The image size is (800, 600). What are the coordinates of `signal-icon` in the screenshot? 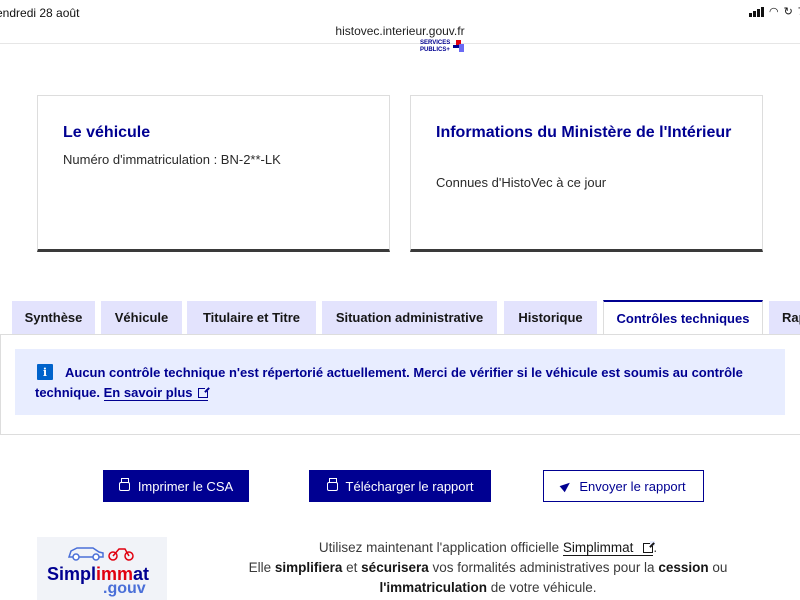 It's located at (757, 11).